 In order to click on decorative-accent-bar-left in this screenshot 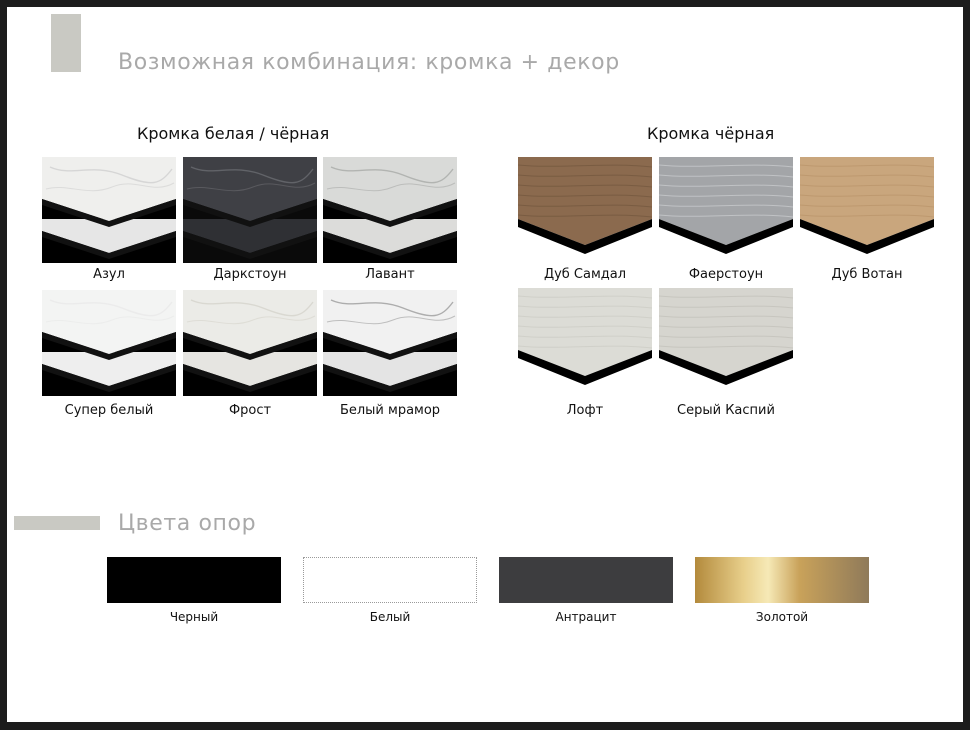, I will do `click(57, 523)`.